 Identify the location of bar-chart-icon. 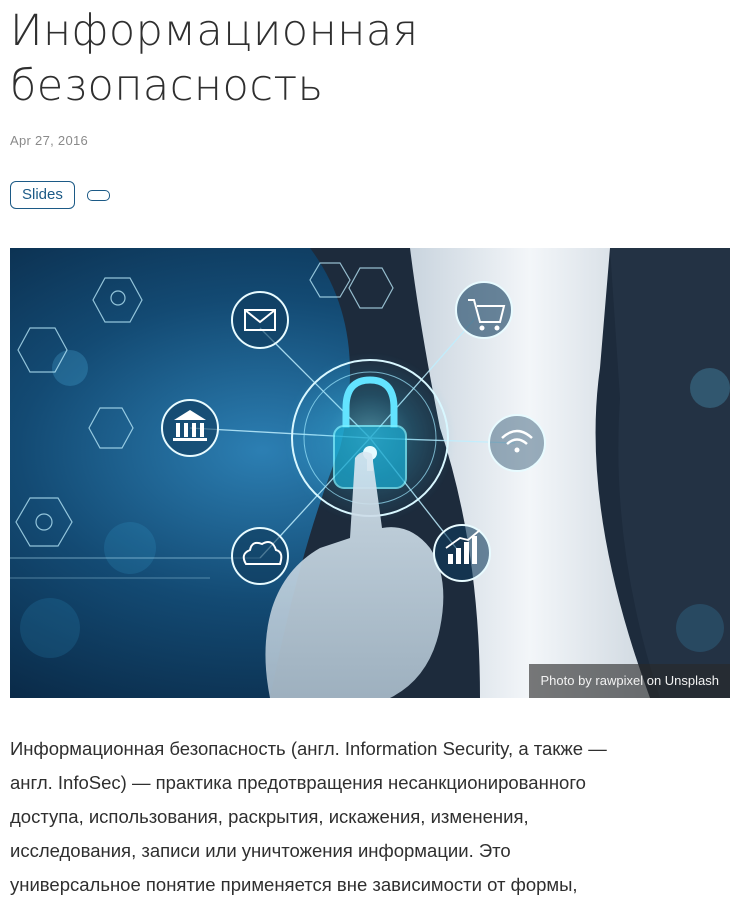
(462, 553).